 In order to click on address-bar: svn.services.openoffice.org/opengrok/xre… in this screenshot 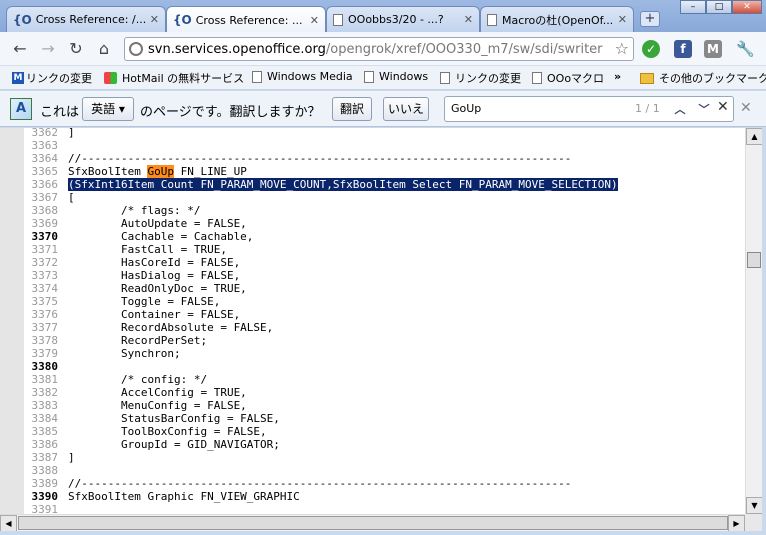, I will do `click(379, 49)`.